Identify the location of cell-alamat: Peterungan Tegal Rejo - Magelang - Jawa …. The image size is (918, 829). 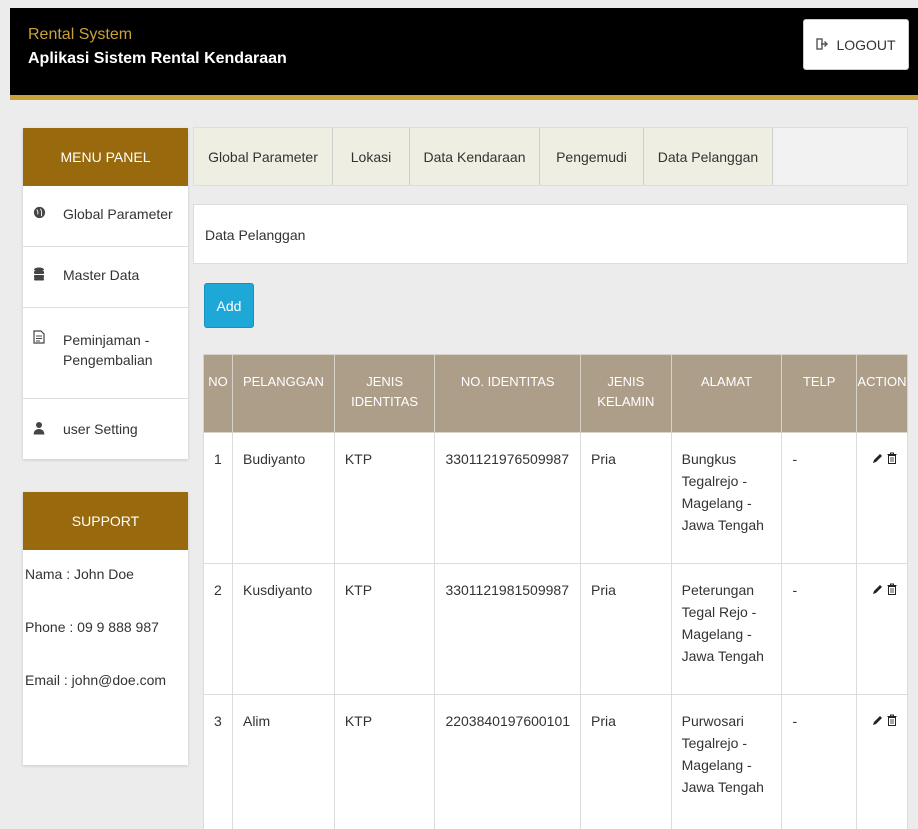
(726, 629).